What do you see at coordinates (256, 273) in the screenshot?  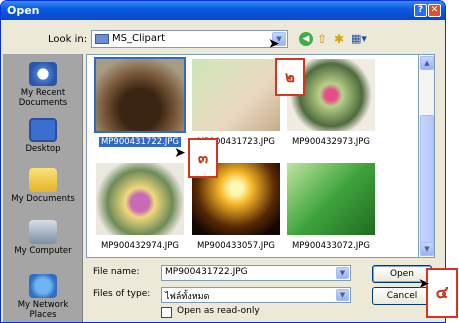 I see `file-name-combobox: MP900431722.JPG ▼` at bounding box center [256, 273].